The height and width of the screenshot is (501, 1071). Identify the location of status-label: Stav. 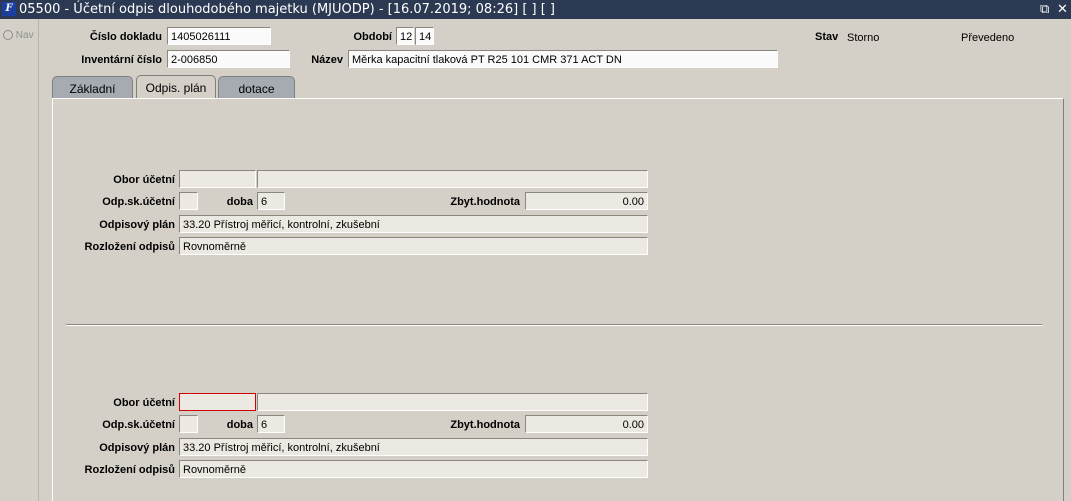
(827, 37).